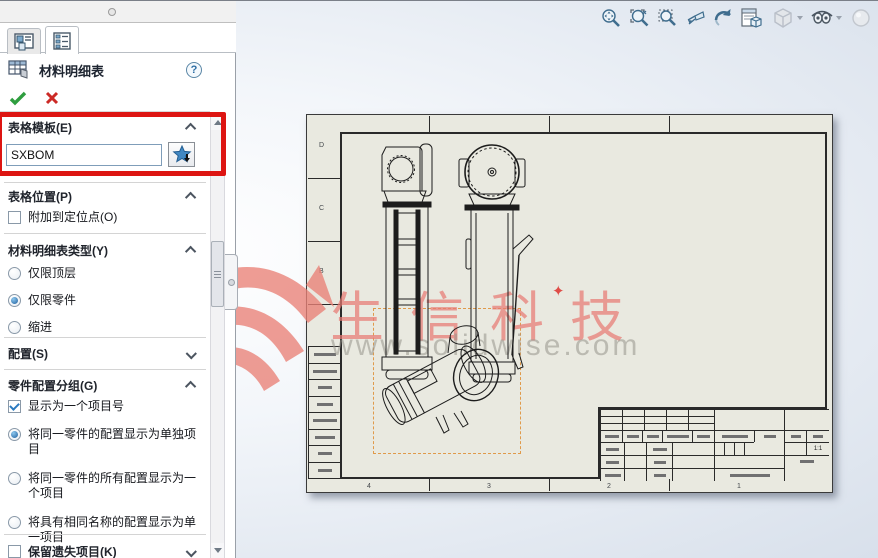  I want to click on option-label: 仅限零件, so click(52, 300).